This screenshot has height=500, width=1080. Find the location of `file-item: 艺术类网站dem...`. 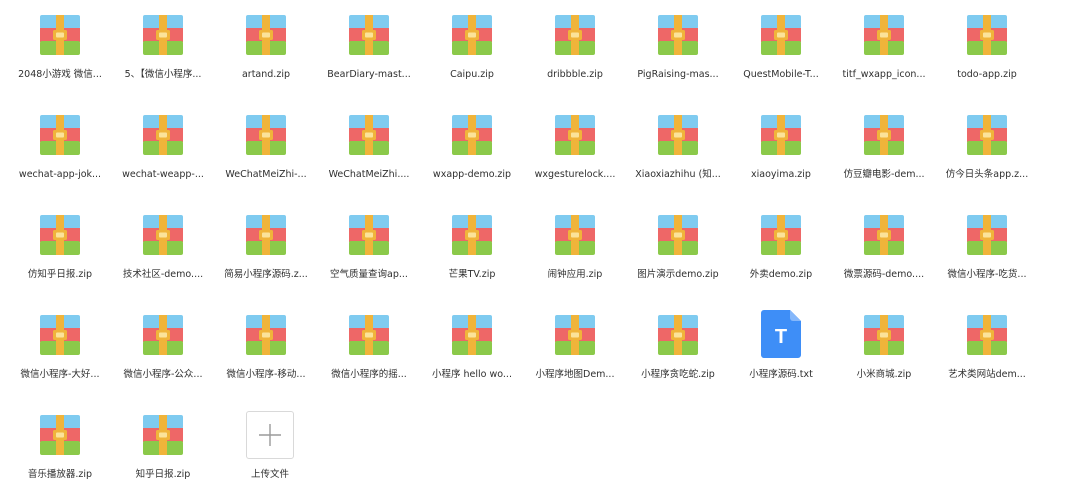

file-item: 艺术类网站dem... is located at coordinates (987, 347).